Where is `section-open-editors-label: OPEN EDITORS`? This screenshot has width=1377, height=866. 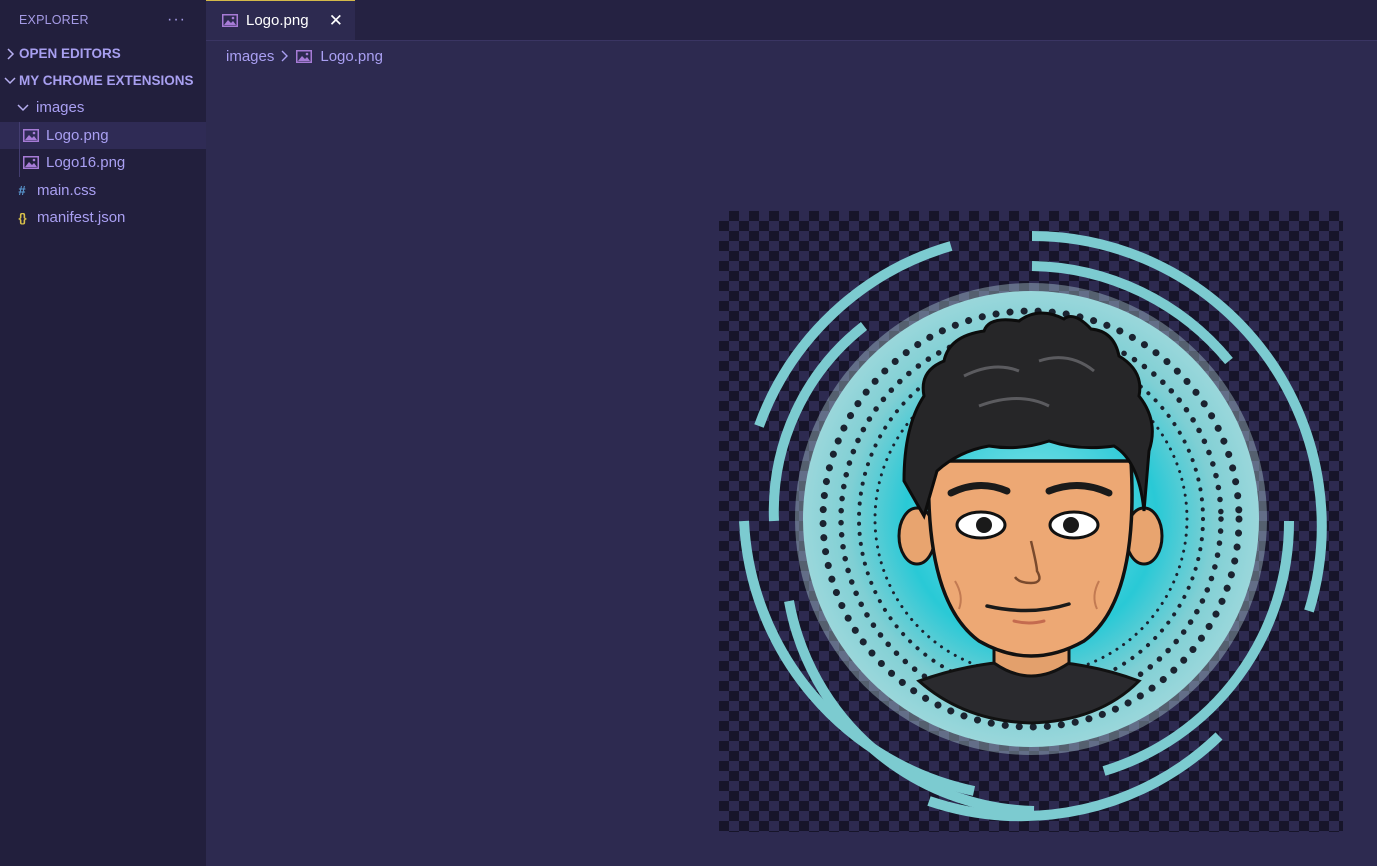 section-open-editors-label: OPEN EDITORS is located at coordinates (70, 53).